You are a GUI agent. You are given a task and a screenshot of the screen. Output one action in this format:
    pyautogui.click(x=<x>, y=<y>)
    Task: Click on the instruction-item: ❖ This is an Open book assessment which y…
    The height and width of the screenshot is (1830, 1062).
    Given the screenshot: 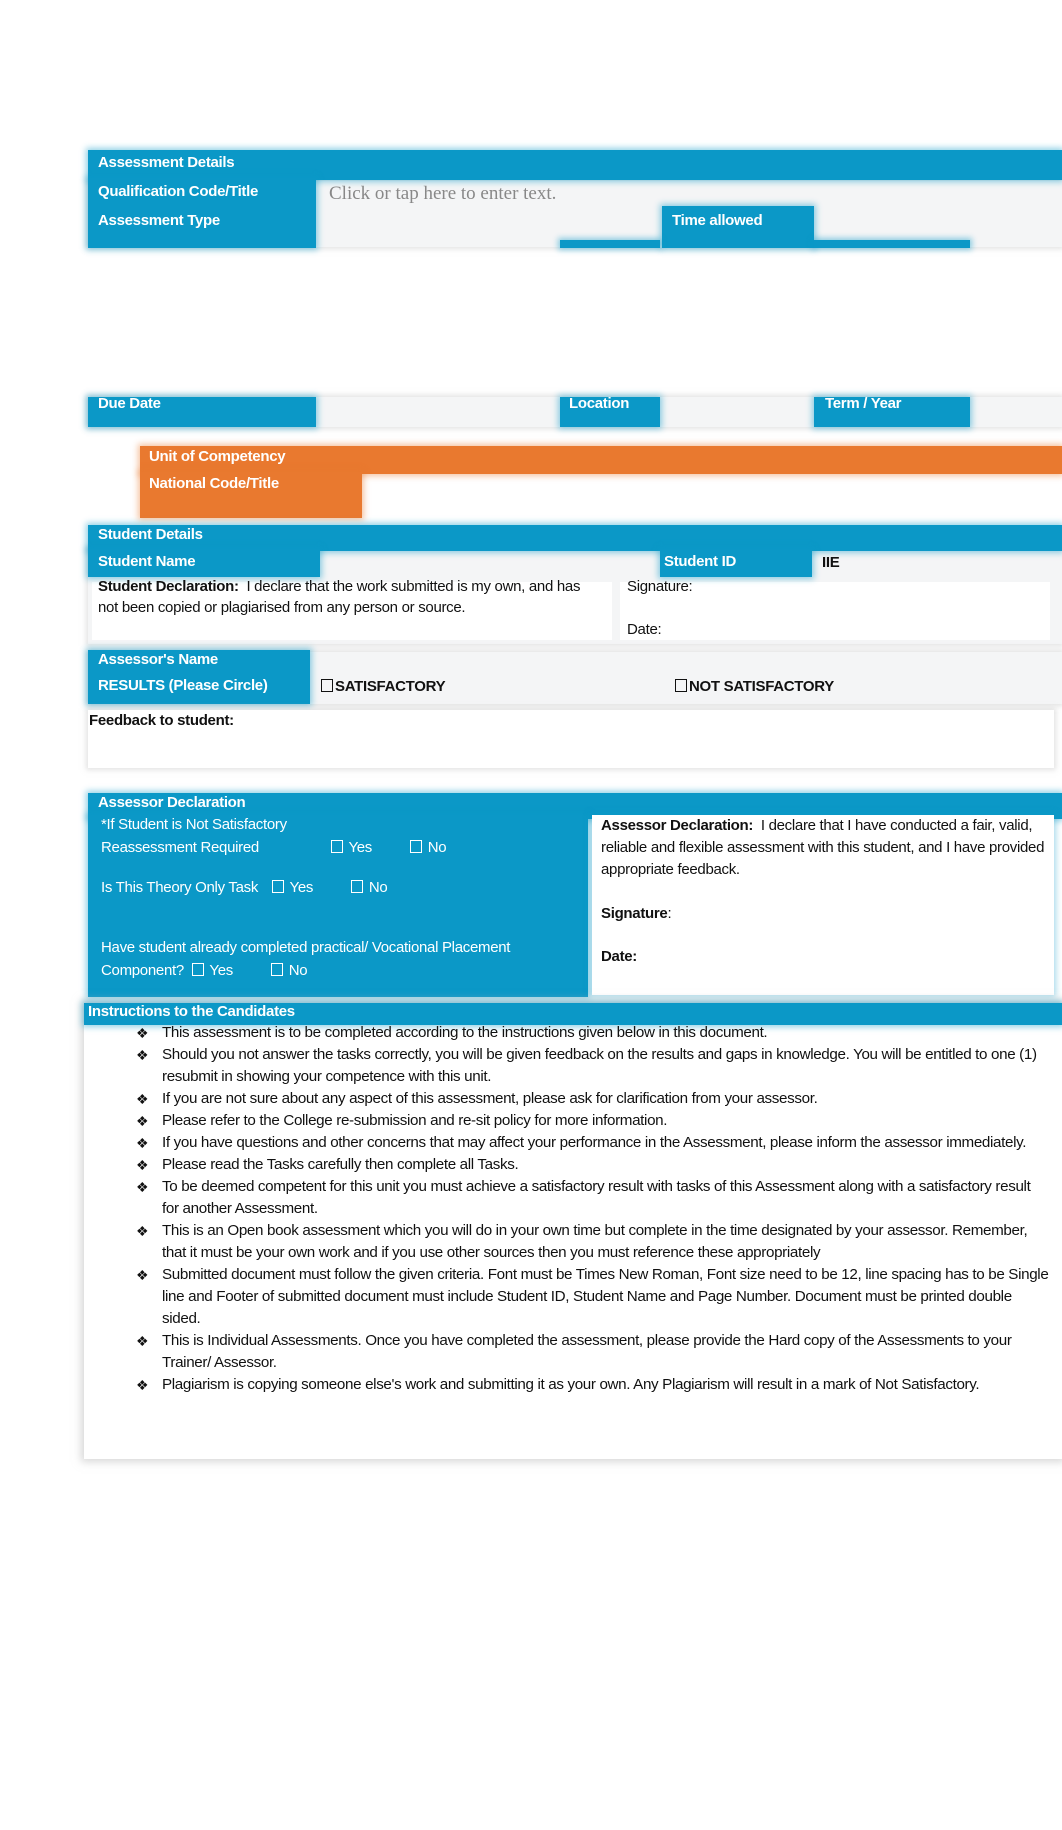 What is the action you would take?
    pyautogui.click(x=593, y=1242)
    